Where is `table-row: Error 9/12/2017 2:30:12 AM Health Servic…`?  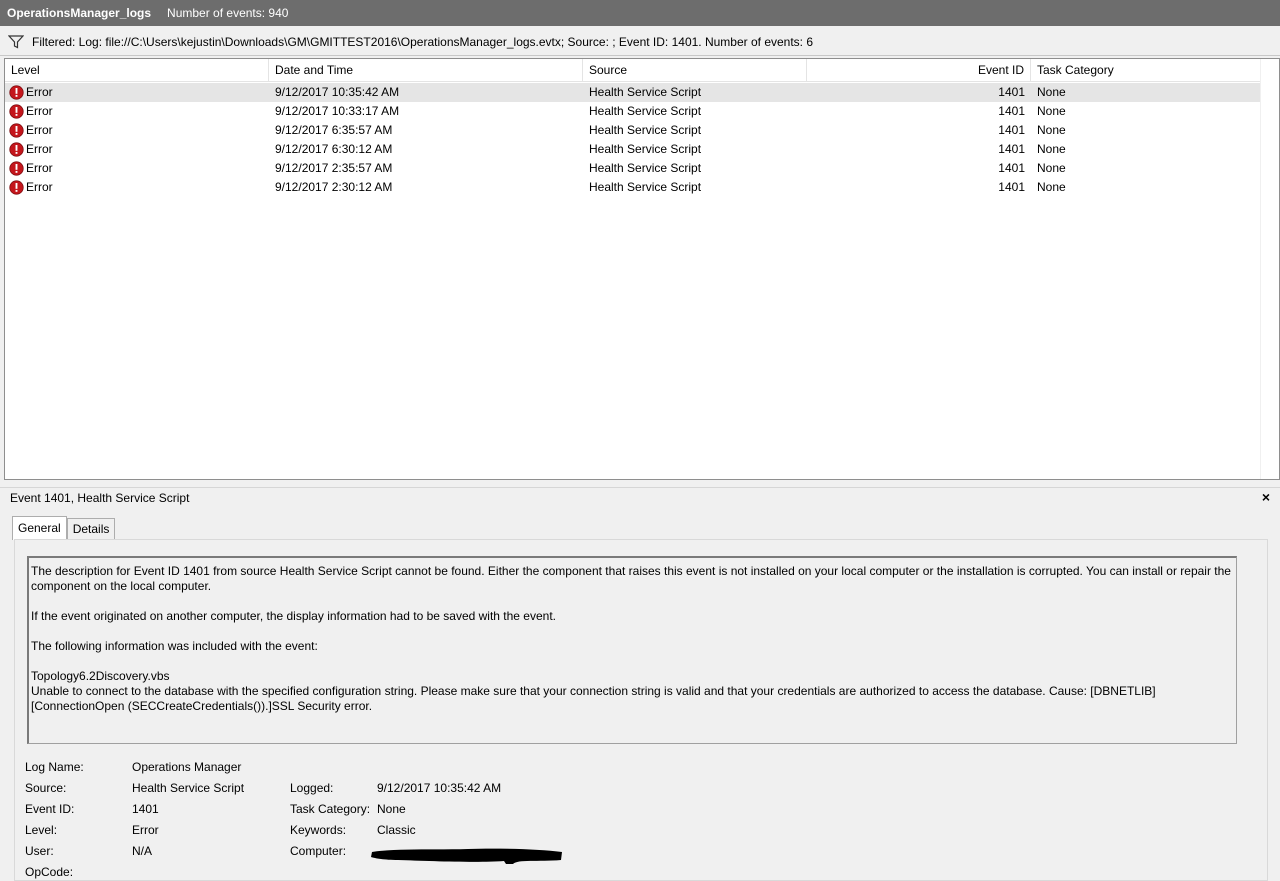 table-row: Error 9/12/2017 2:30:12 AM Health Servic… is located at coordinates (633, 187).